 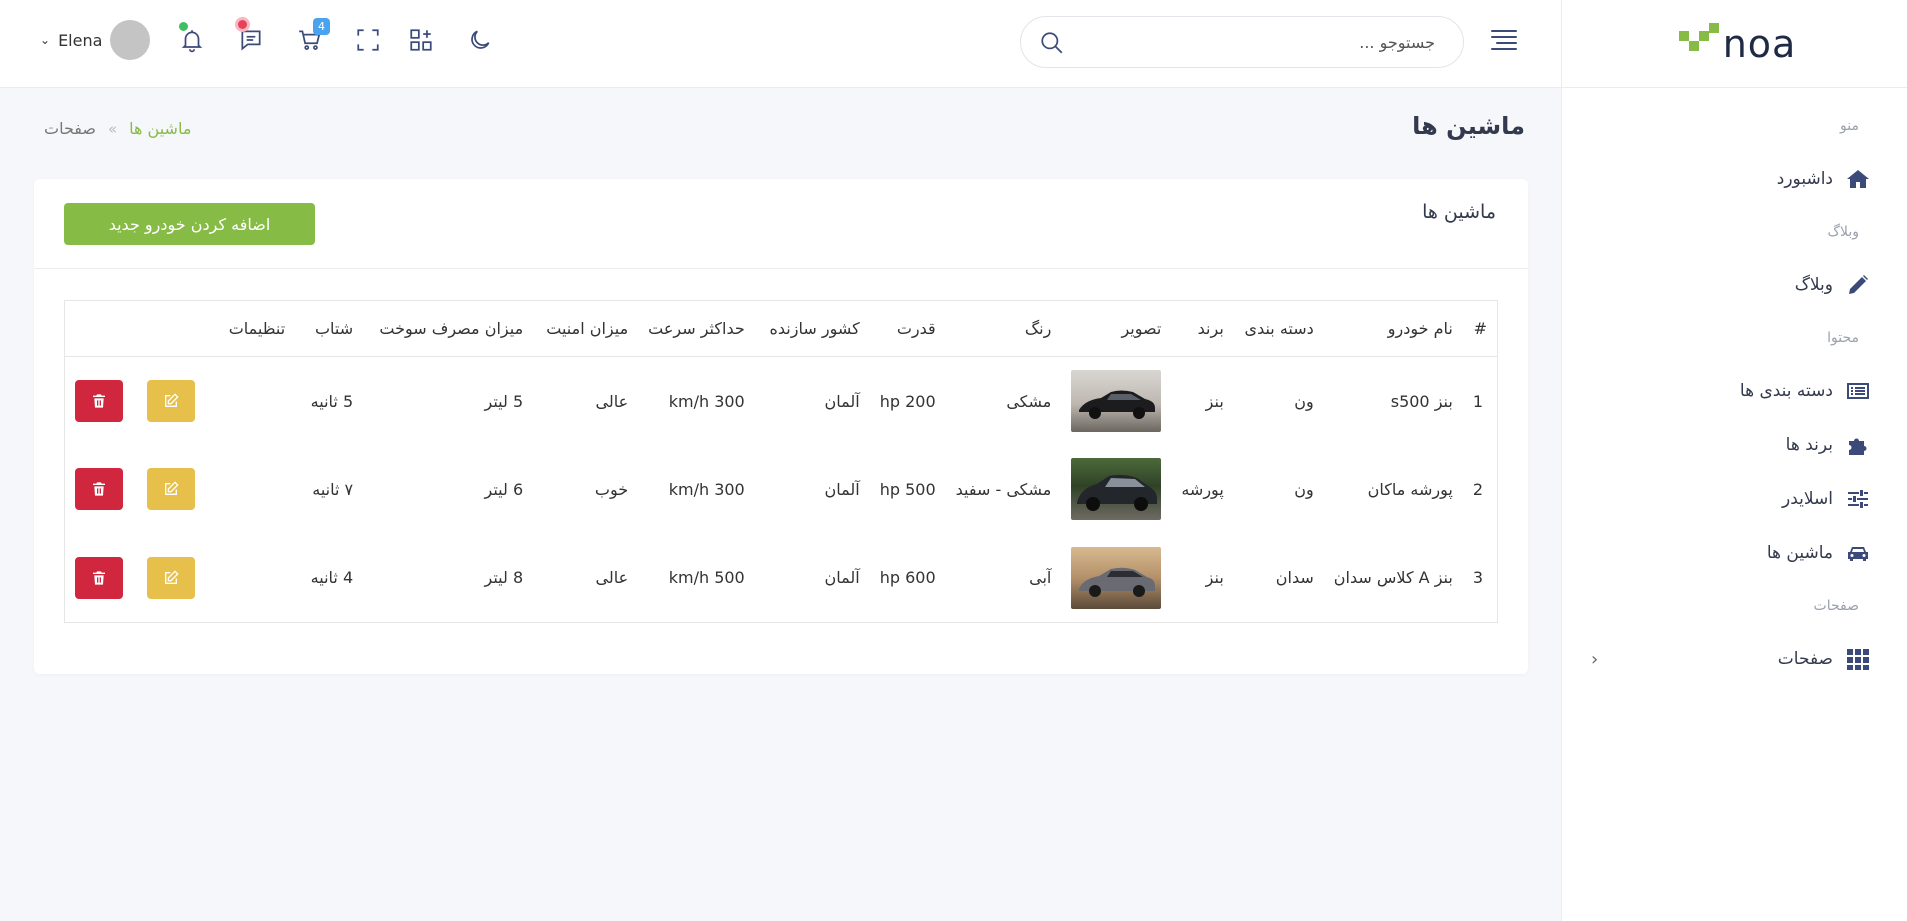 What do you see at coordinates (1698, 39) in the screenshot?
I see `logo-mark-icon` at bounding box center [1698, 39].